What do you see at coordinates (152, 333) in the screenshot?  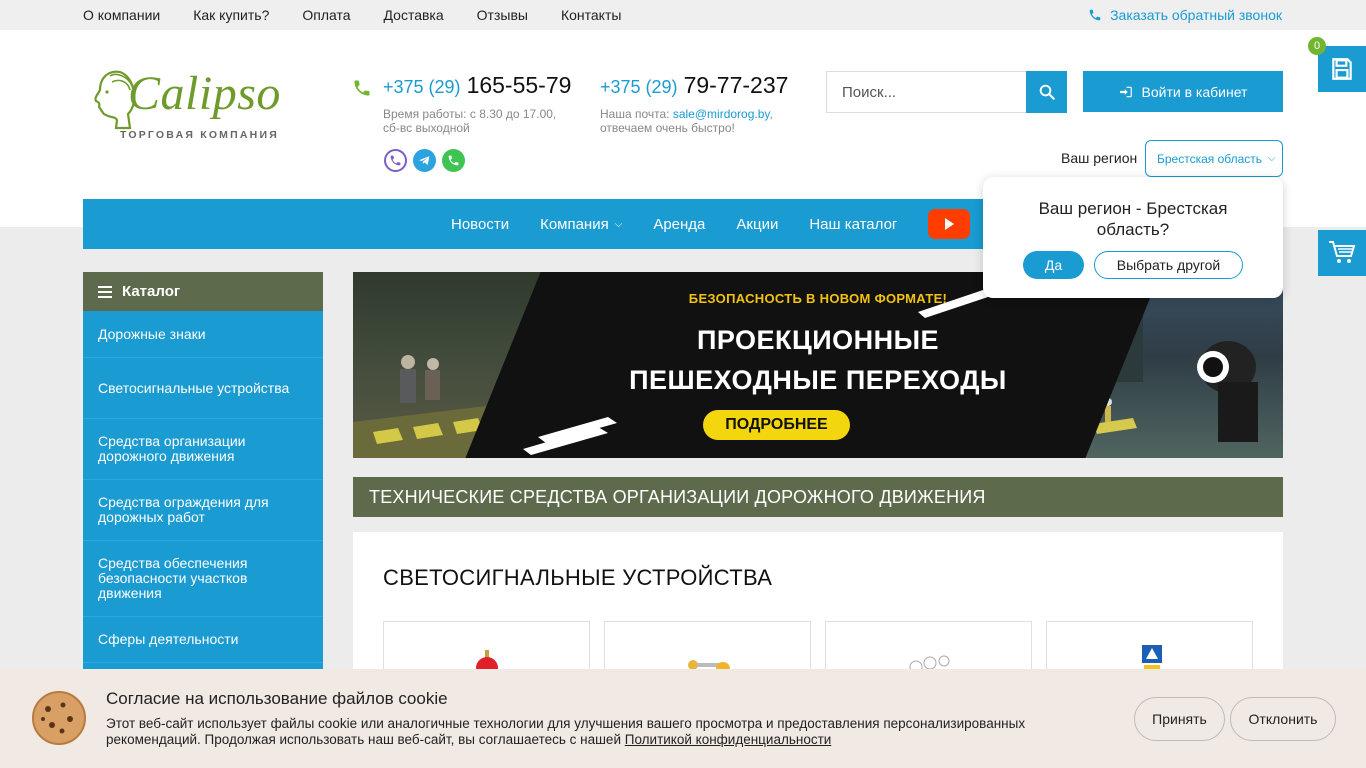 I see `catalog-item-label: Дорожные знаки` at bounding box center [152, 333].